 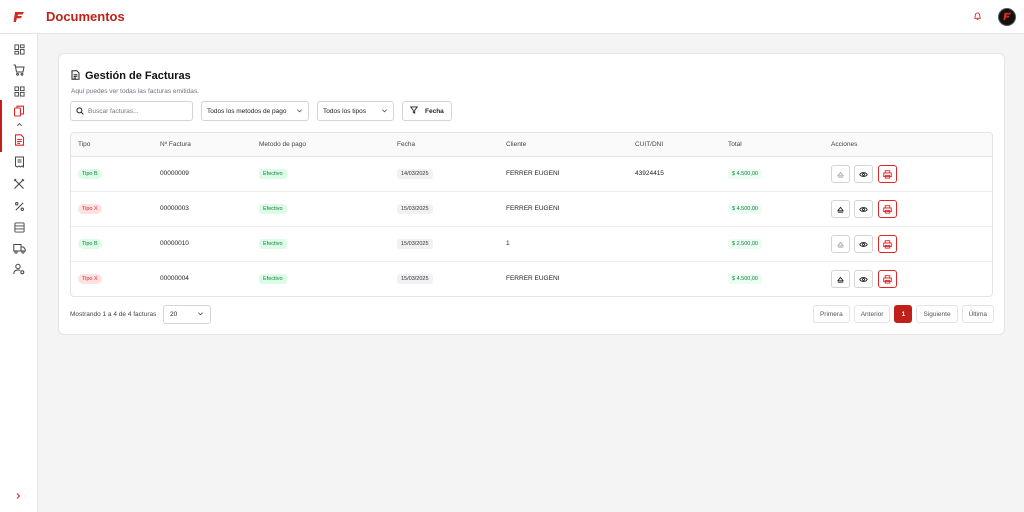 What do you see at coordinates (512, 17) in the screenshot?
I see `top-bar: Documentos` at bounding box center [512, 17].